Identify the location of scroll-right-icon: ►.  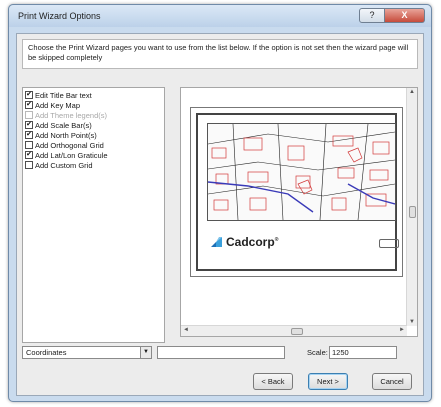
(402, 330).